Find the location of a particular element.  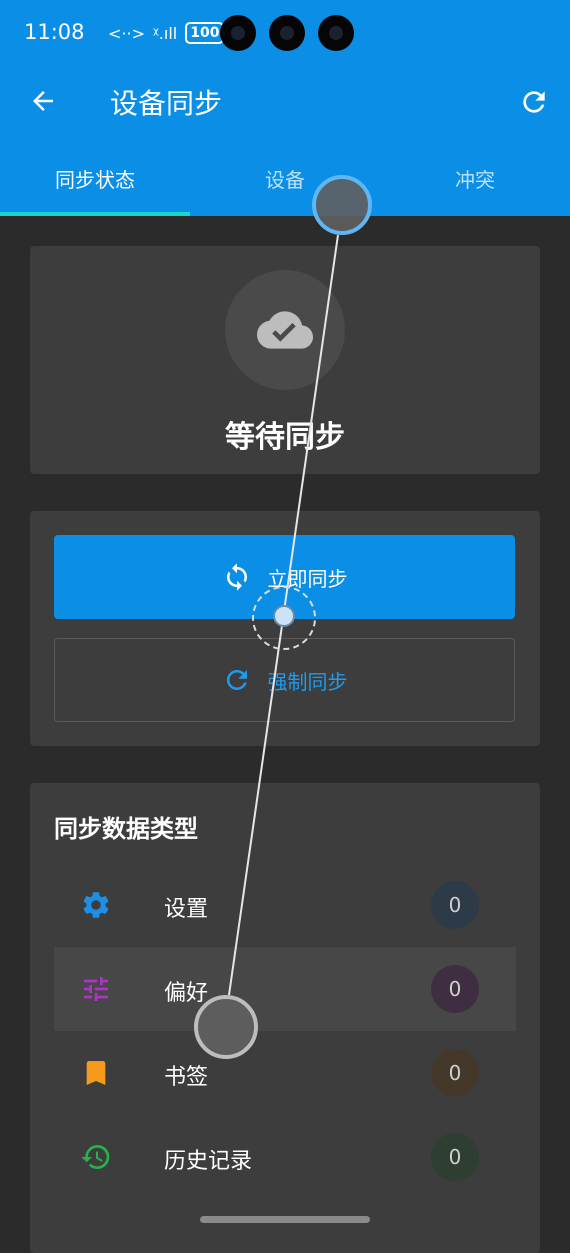

touch-mid-dot is located at coordinates (284, 616).